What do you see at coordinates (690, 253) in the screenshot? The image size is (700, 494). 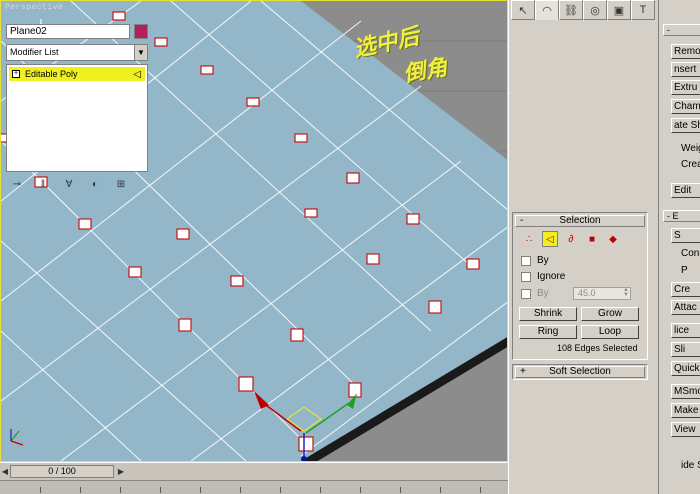 I see `constraints-label: Cons` at bounding box center [690, 253].